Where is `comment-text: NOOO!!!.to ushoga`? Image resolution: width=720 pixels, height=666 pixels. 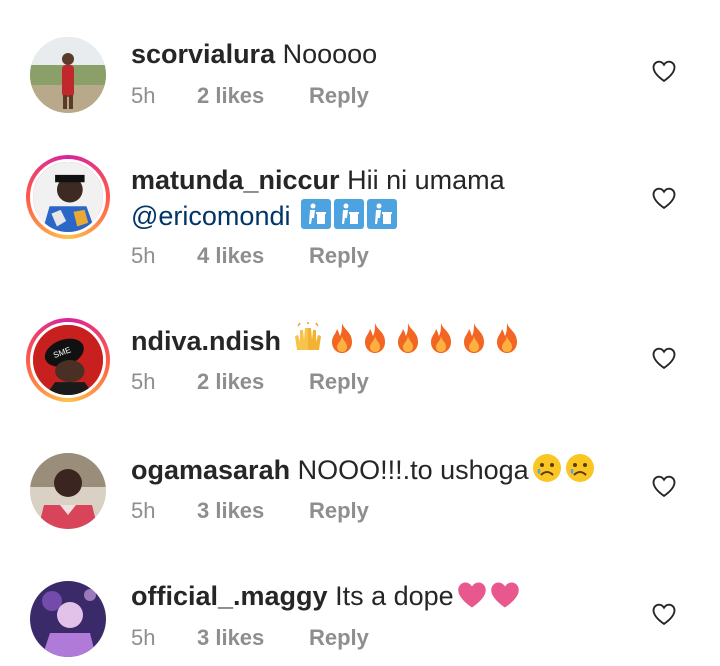
comment-text: NOOO!!!.to ushoga is located at coordinates (413, 470).